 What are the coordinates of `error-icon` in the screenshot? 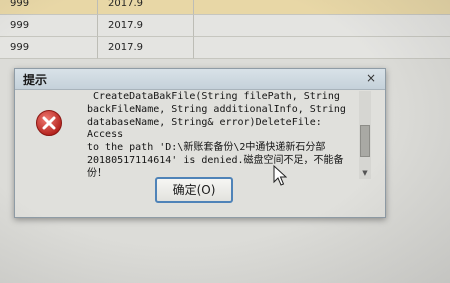 It's located at (49, 123).